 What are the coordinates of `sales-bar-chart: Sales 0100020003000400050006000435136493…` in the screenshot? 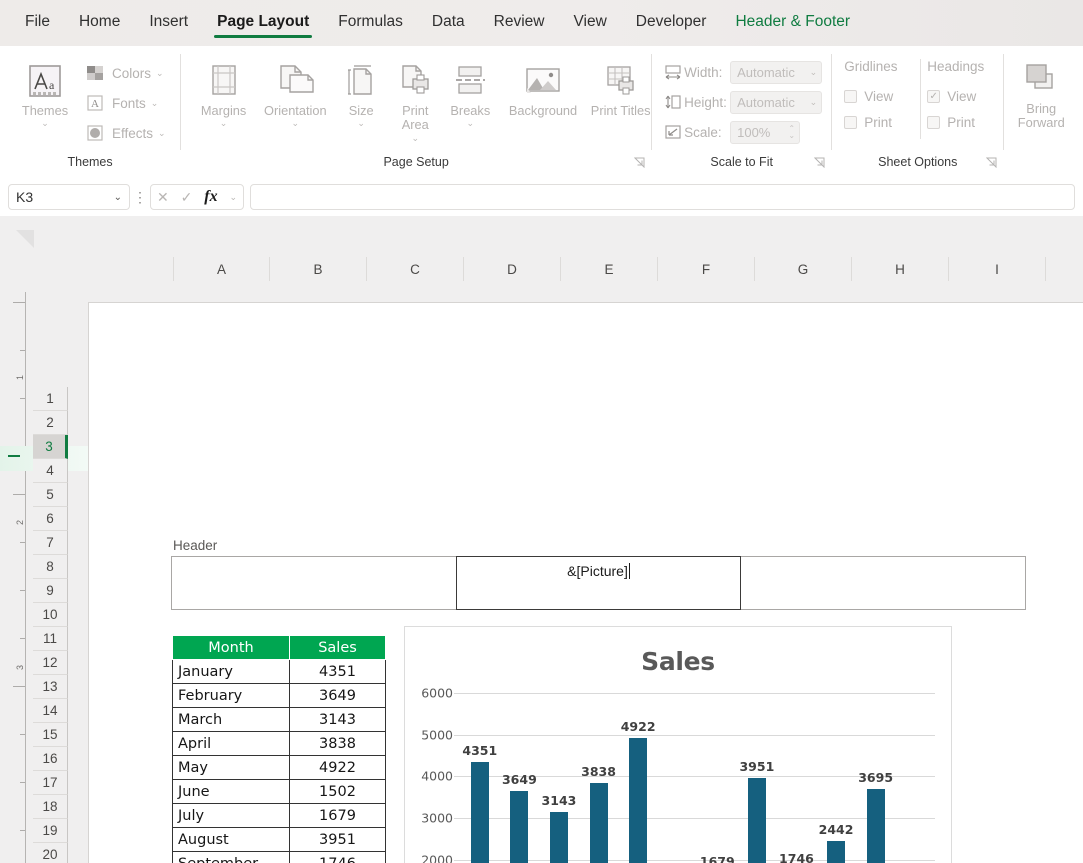 It's located at (678, 744).